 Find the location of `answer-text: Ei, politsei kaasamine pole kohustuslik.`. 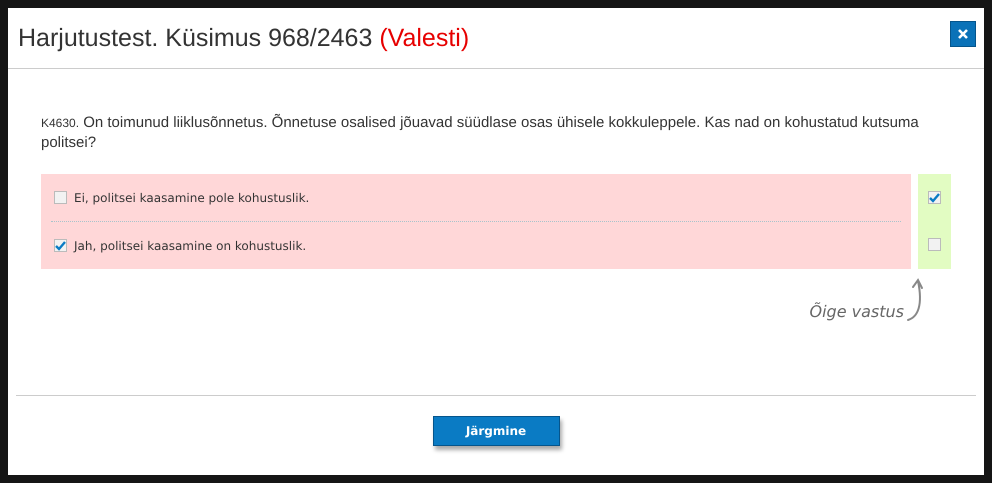

answer-text: Ei, politsei kaasamine pole kohustuslik. is located at coordinates (192, 197).